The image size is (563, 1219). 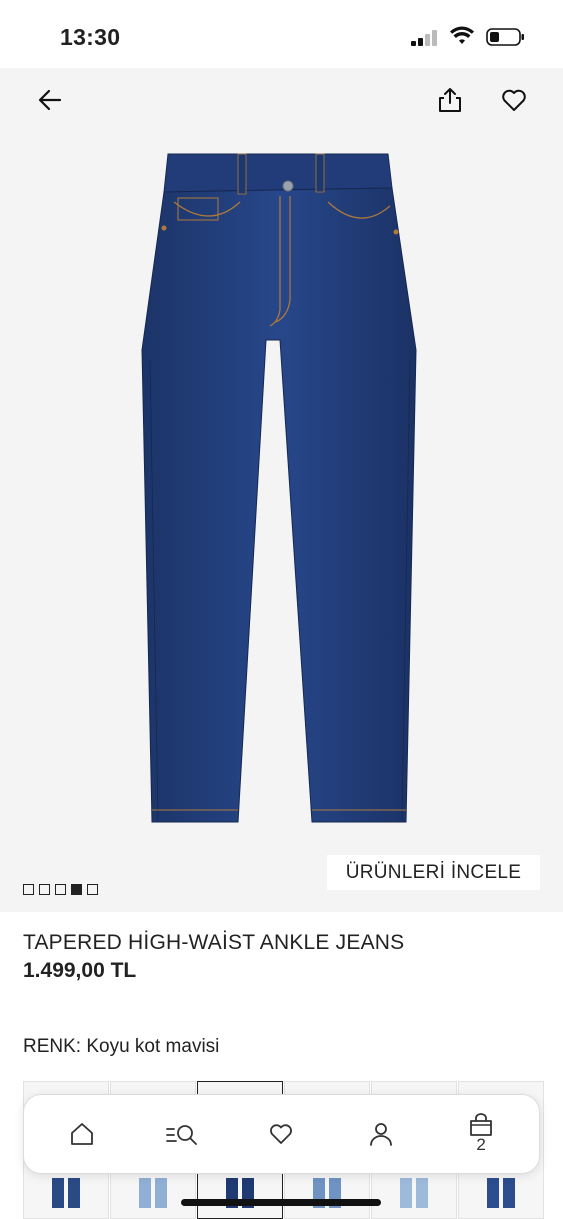 I want to click on color-label: RENK: Koyu kot mavisi, so click(x=121, y=1046).